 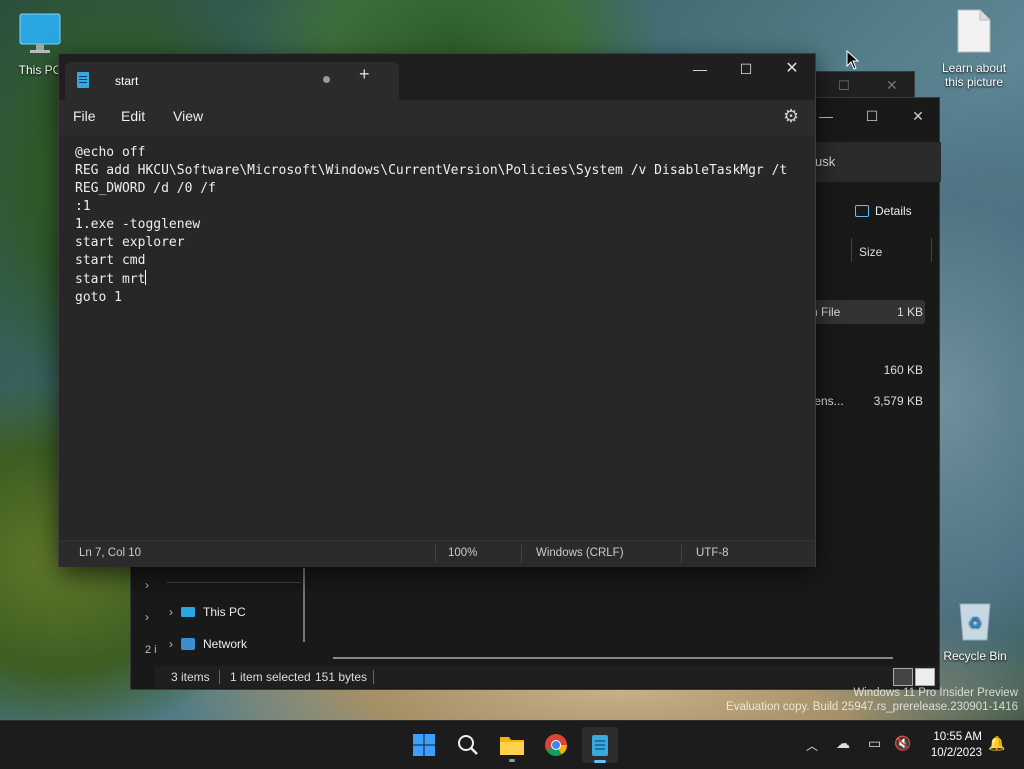 I want to click on chrome-icon, so click(x=556, y=745).